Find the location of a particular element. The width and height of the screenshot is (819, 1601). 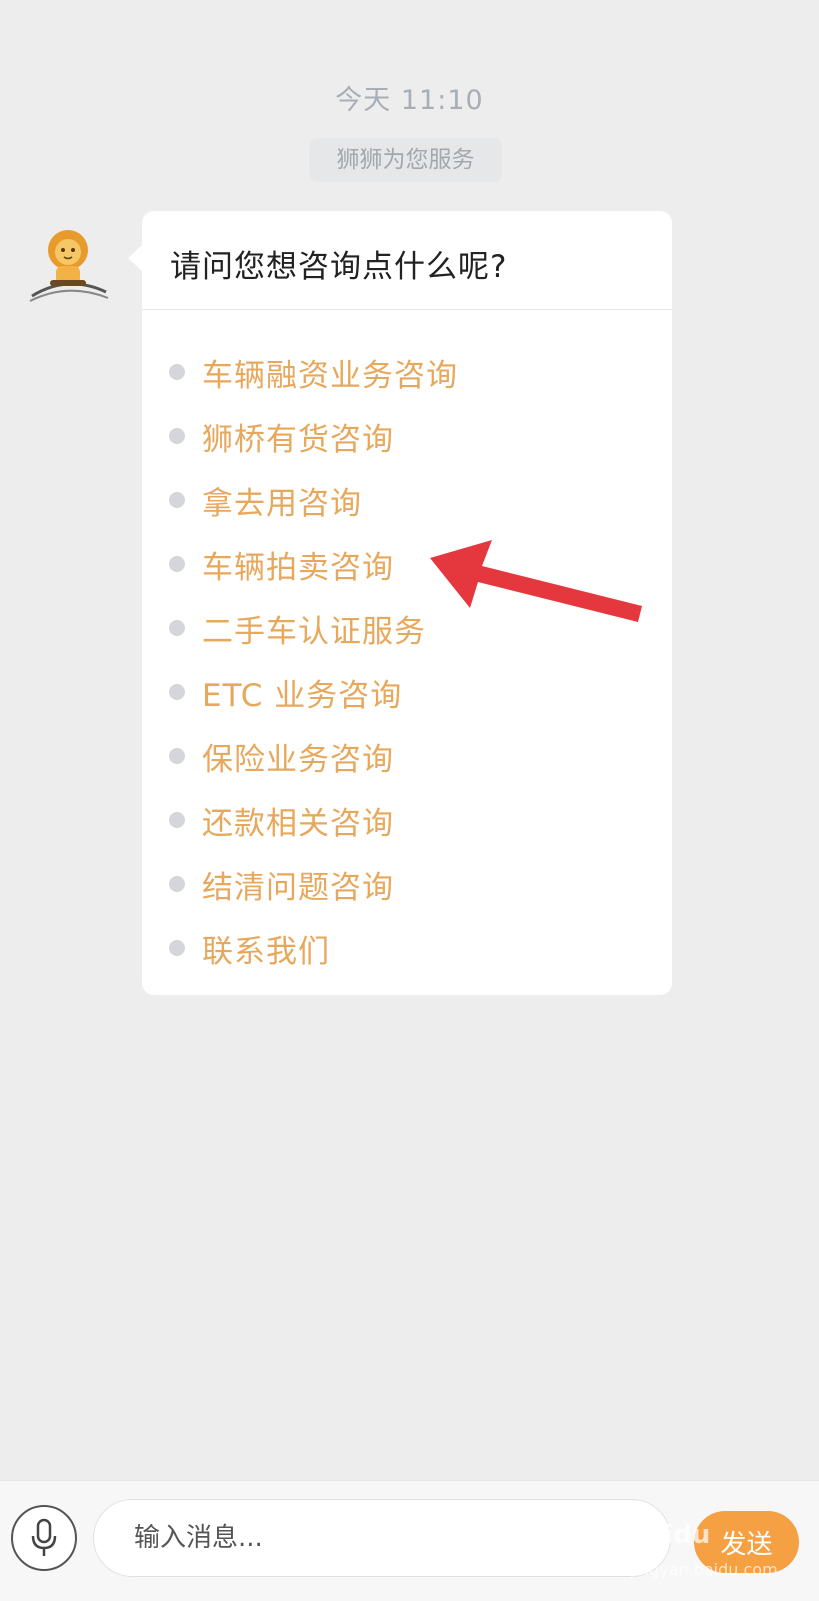

option-label: ETC 业务咨询 is located at coordinates (302, 695).